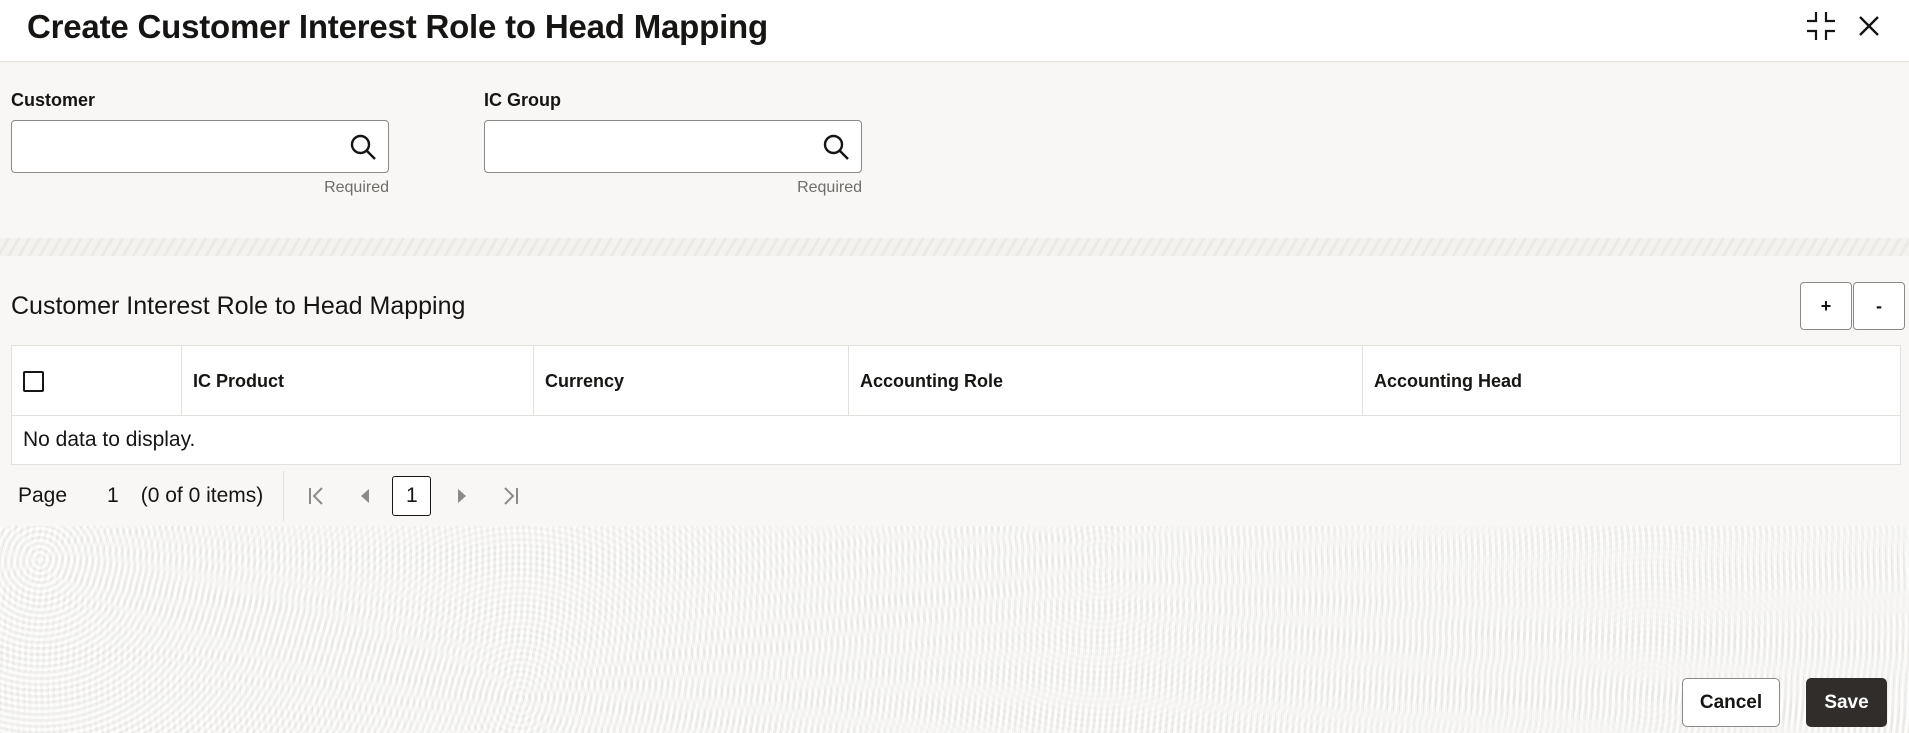  I want to click on pager-separator, so click(284, 496).